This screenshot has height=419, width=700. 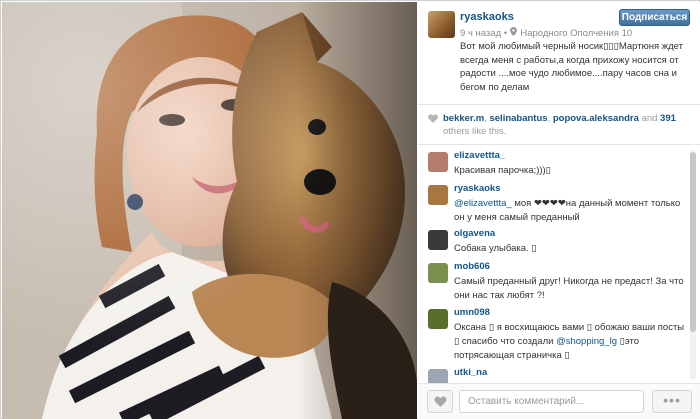 I want to click on more-options-icon: •••, so click(x=672, y=400).